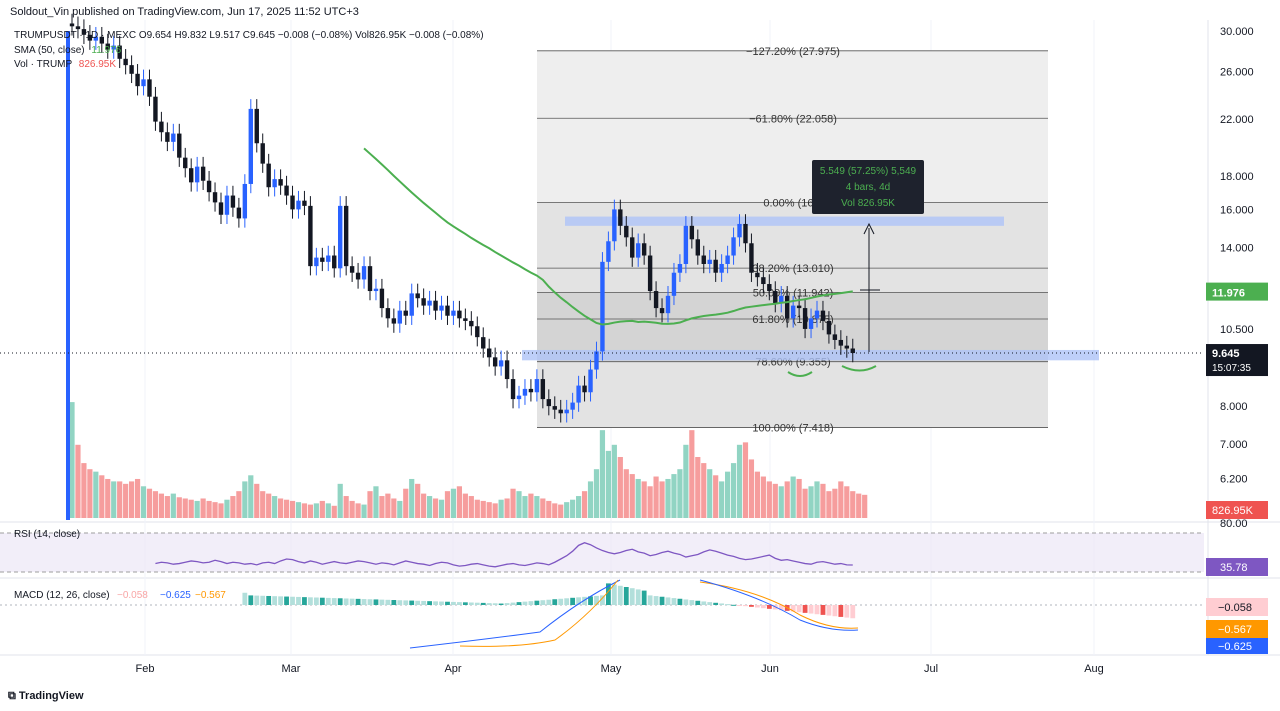 Image resolution: width=1280 pixels, height=711 pixels. What do you see at coordinates (62, 595) in the screenshot?
I see `macd-label: MACD (12, 26, close)` at bounding box center [62, 595].